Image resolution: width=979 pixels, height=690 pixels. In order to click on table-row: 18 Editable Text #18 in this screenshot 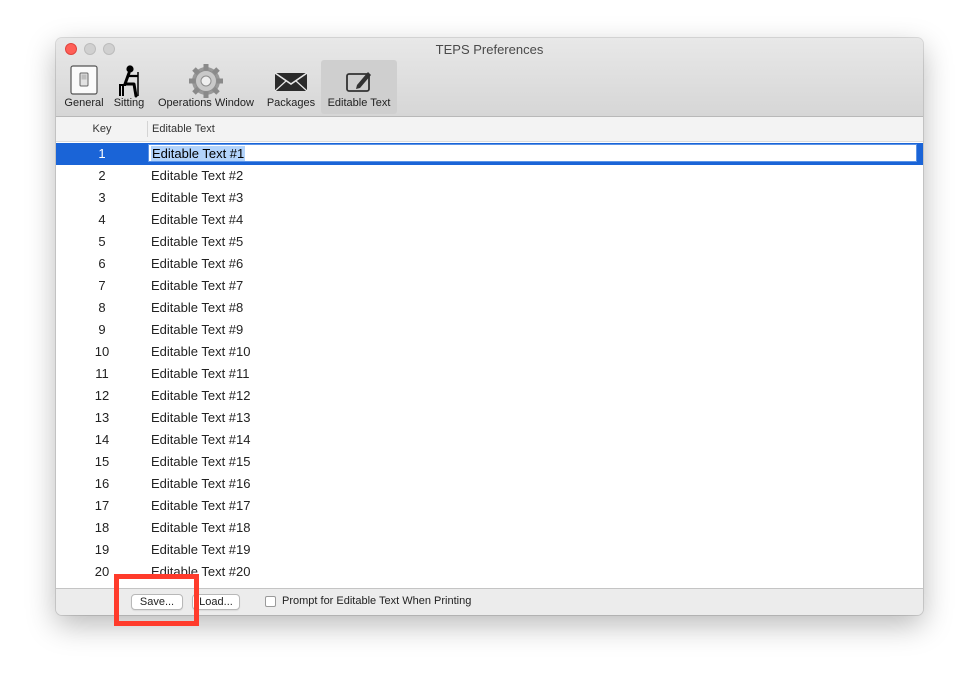, I will do `click(489, 528)`.